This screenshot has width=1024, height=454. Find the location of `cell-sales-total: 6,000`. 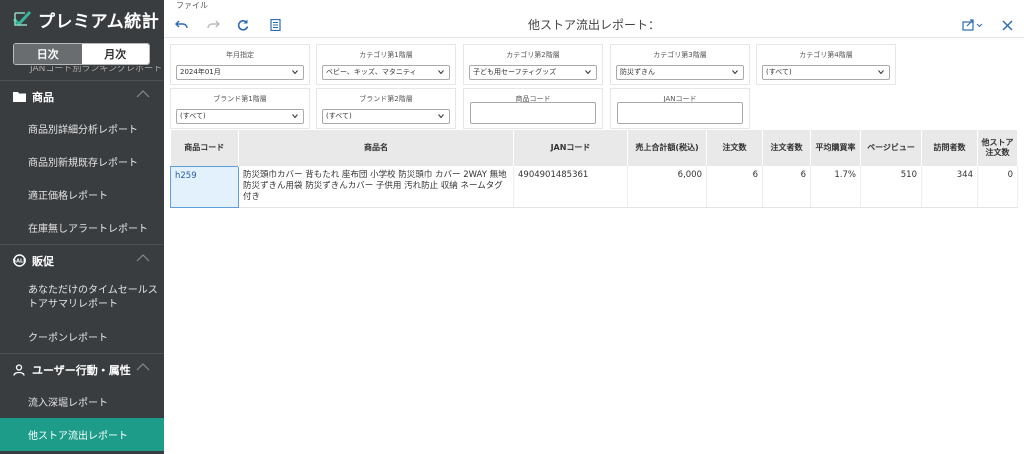

cell-sales-total: 6,000 is located at coordinates (667, 187).